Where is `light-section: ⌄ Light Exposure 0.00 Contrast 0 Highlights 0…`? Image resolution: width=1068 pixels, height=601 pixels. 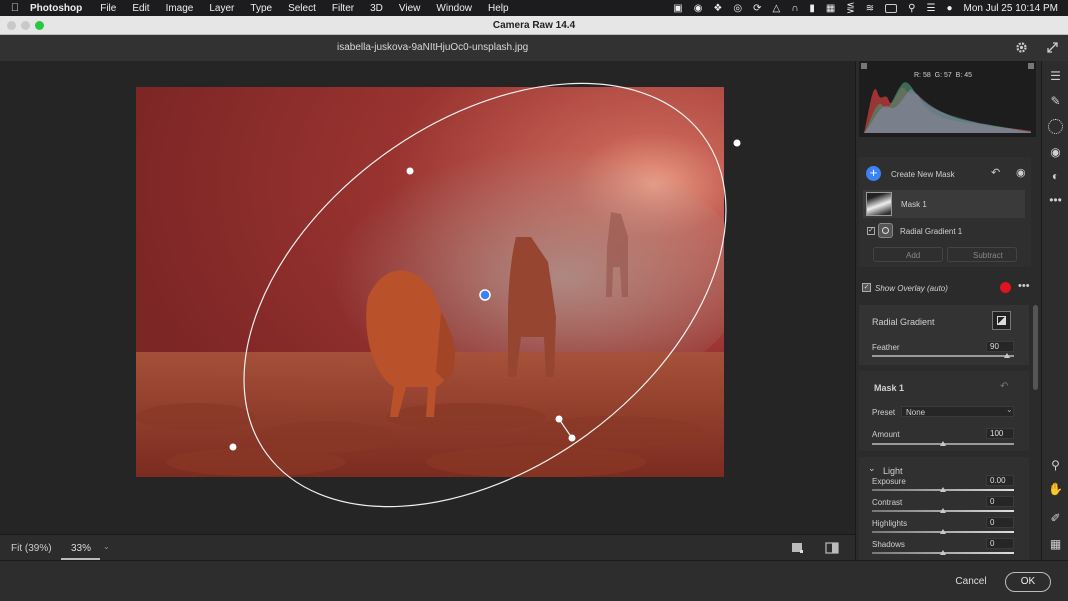
light-section: ⌄ Light Exposure 0.00 Contrast 0 Highlights 0… is located at coordinates (944, 508).